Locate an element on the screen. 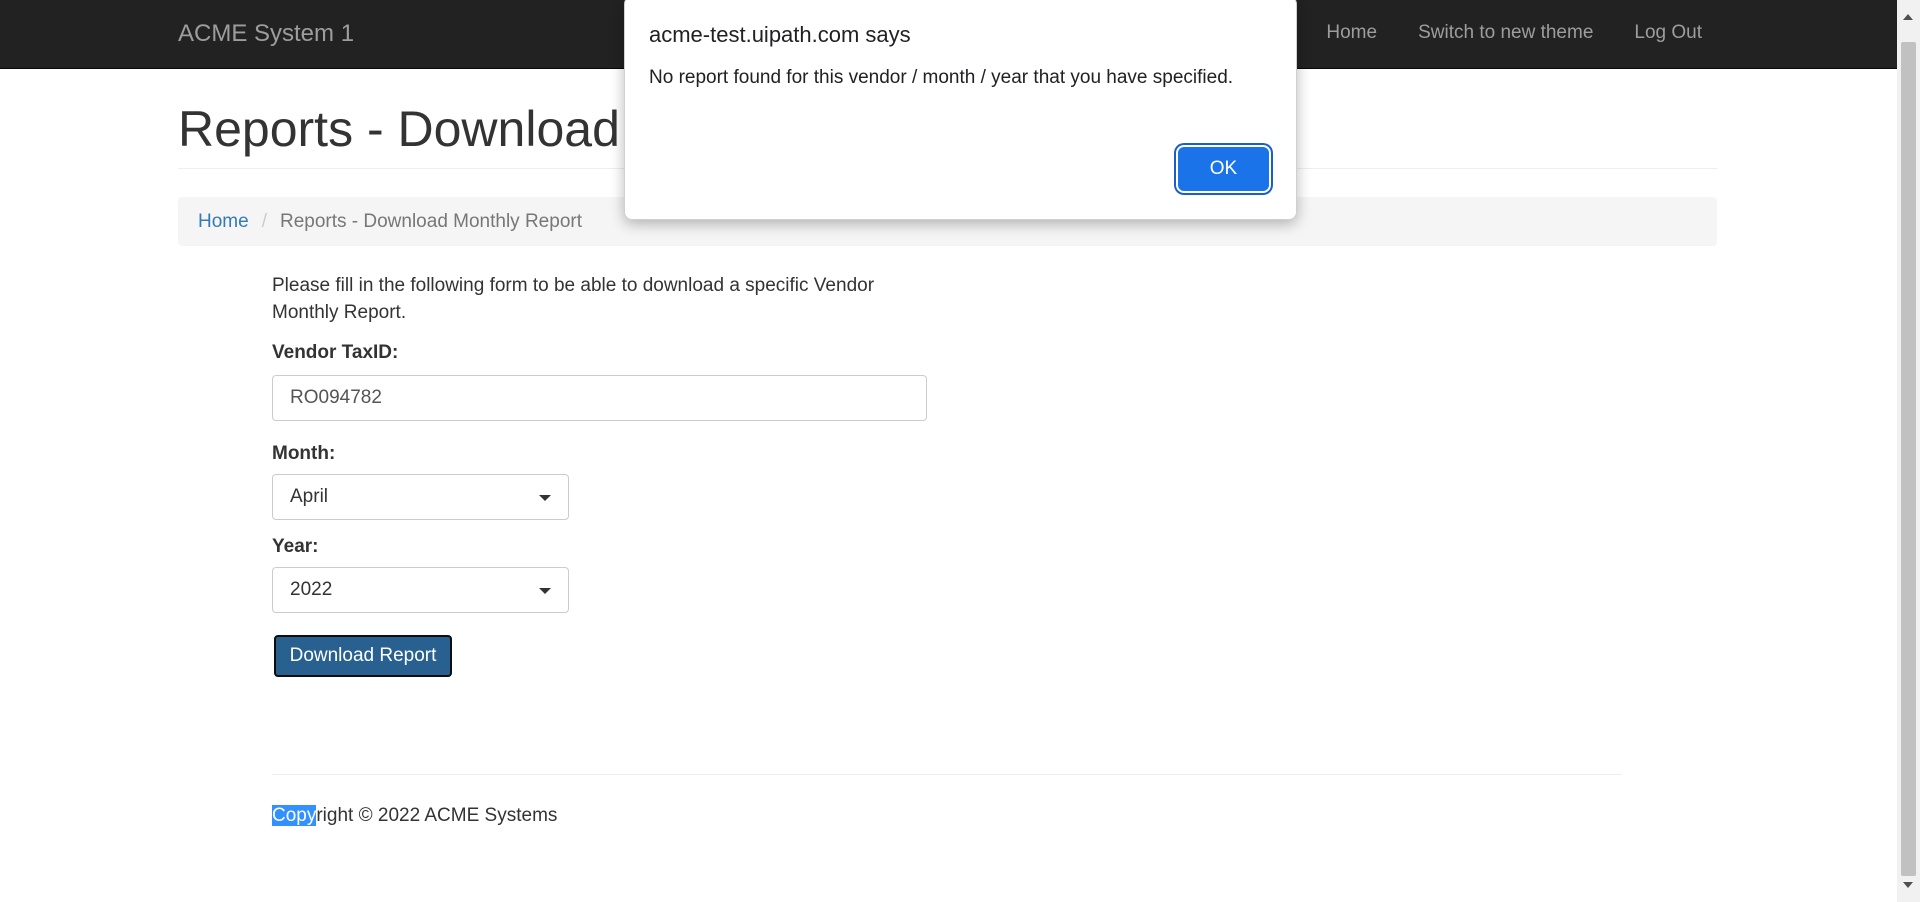  breadcrumb-current: Reports - Download Monthly Report is located at coordinates (430, 221).